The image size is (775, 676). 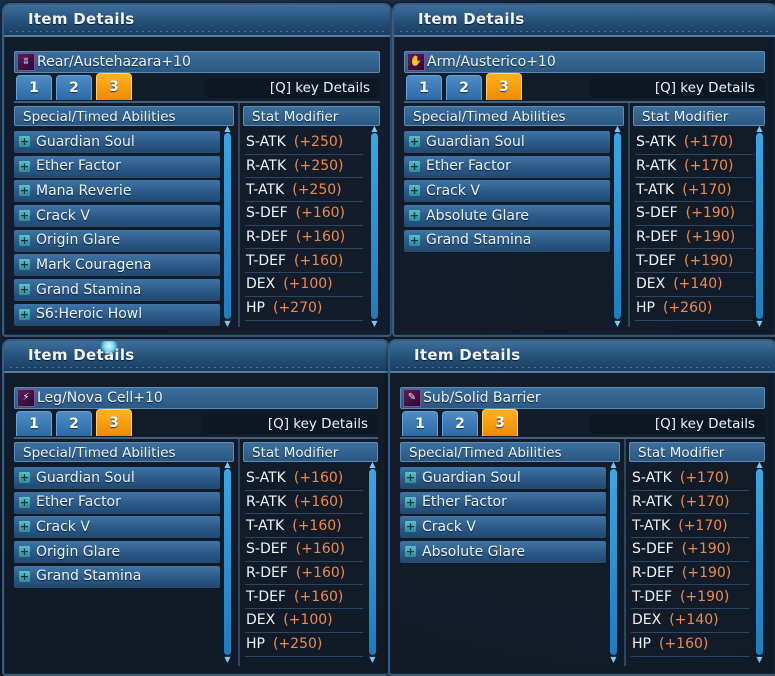 What do you see at coordinates (304, 597) in the screenshot?
I see `stat-row: T-DEF (+160)` at bounding box center [304, 597].